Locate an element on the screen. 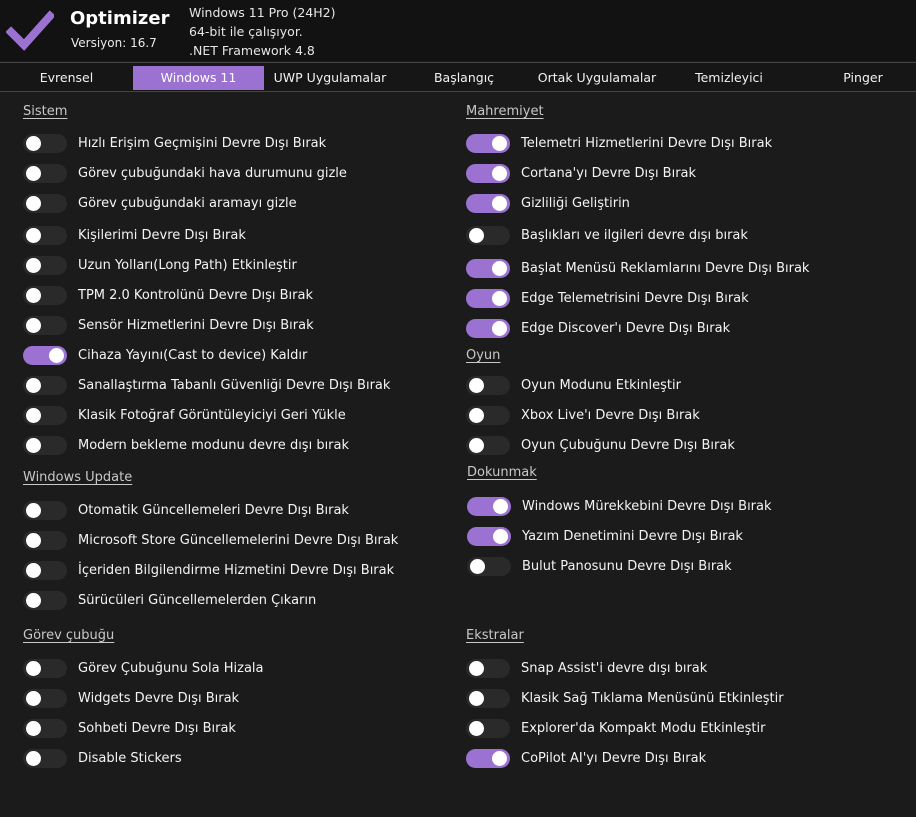  setting-row: Kişilerimi Devre Dışı Bırak is located at coordinates (134, 235).